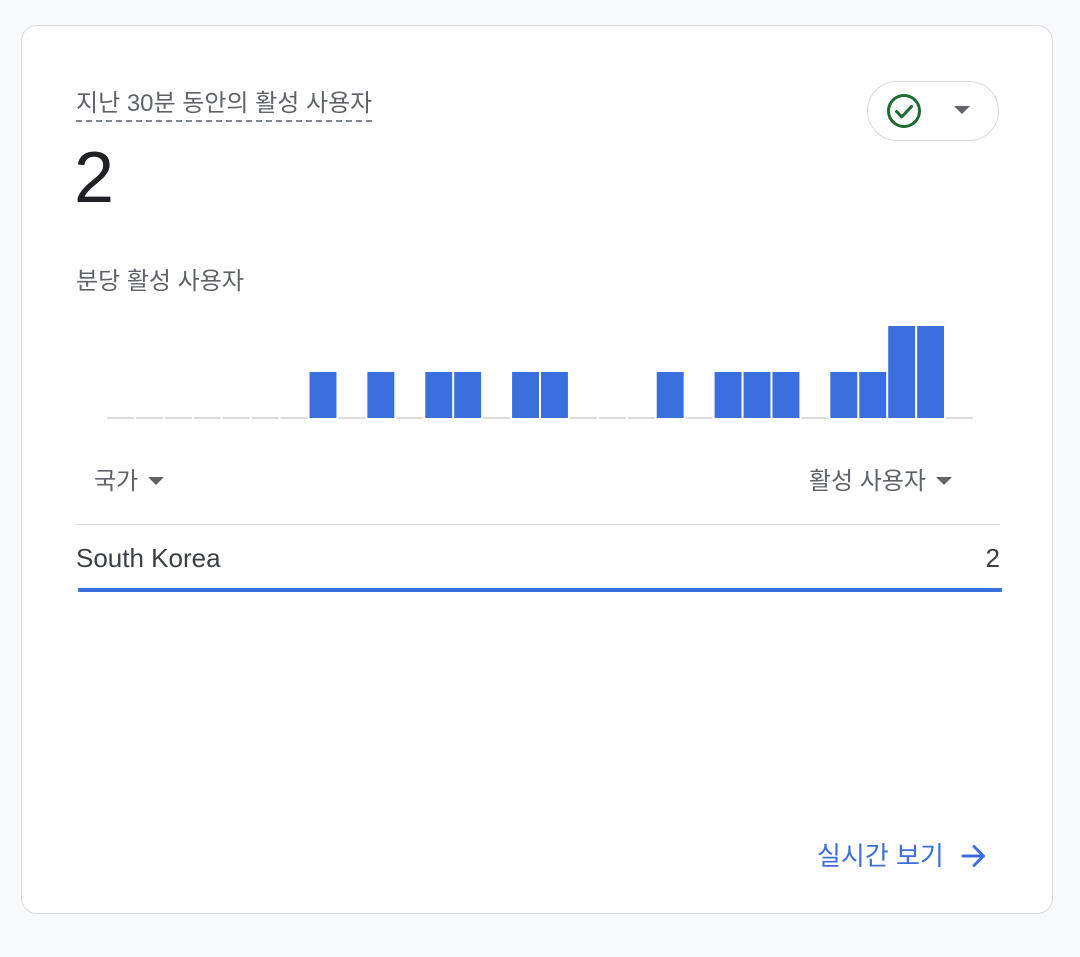 The height and width of the screenshot is (957, 1080). I want to click on country-header-label: 국가, so click(116, 481).